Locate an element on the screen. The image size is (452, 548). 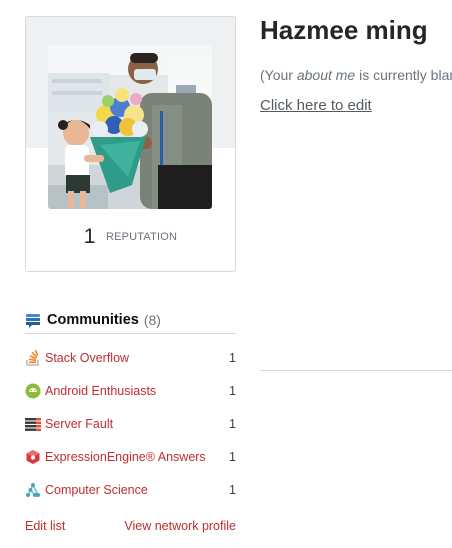
community-item-server-fault: Server Fault 1 is located at coordinates (130, 423).